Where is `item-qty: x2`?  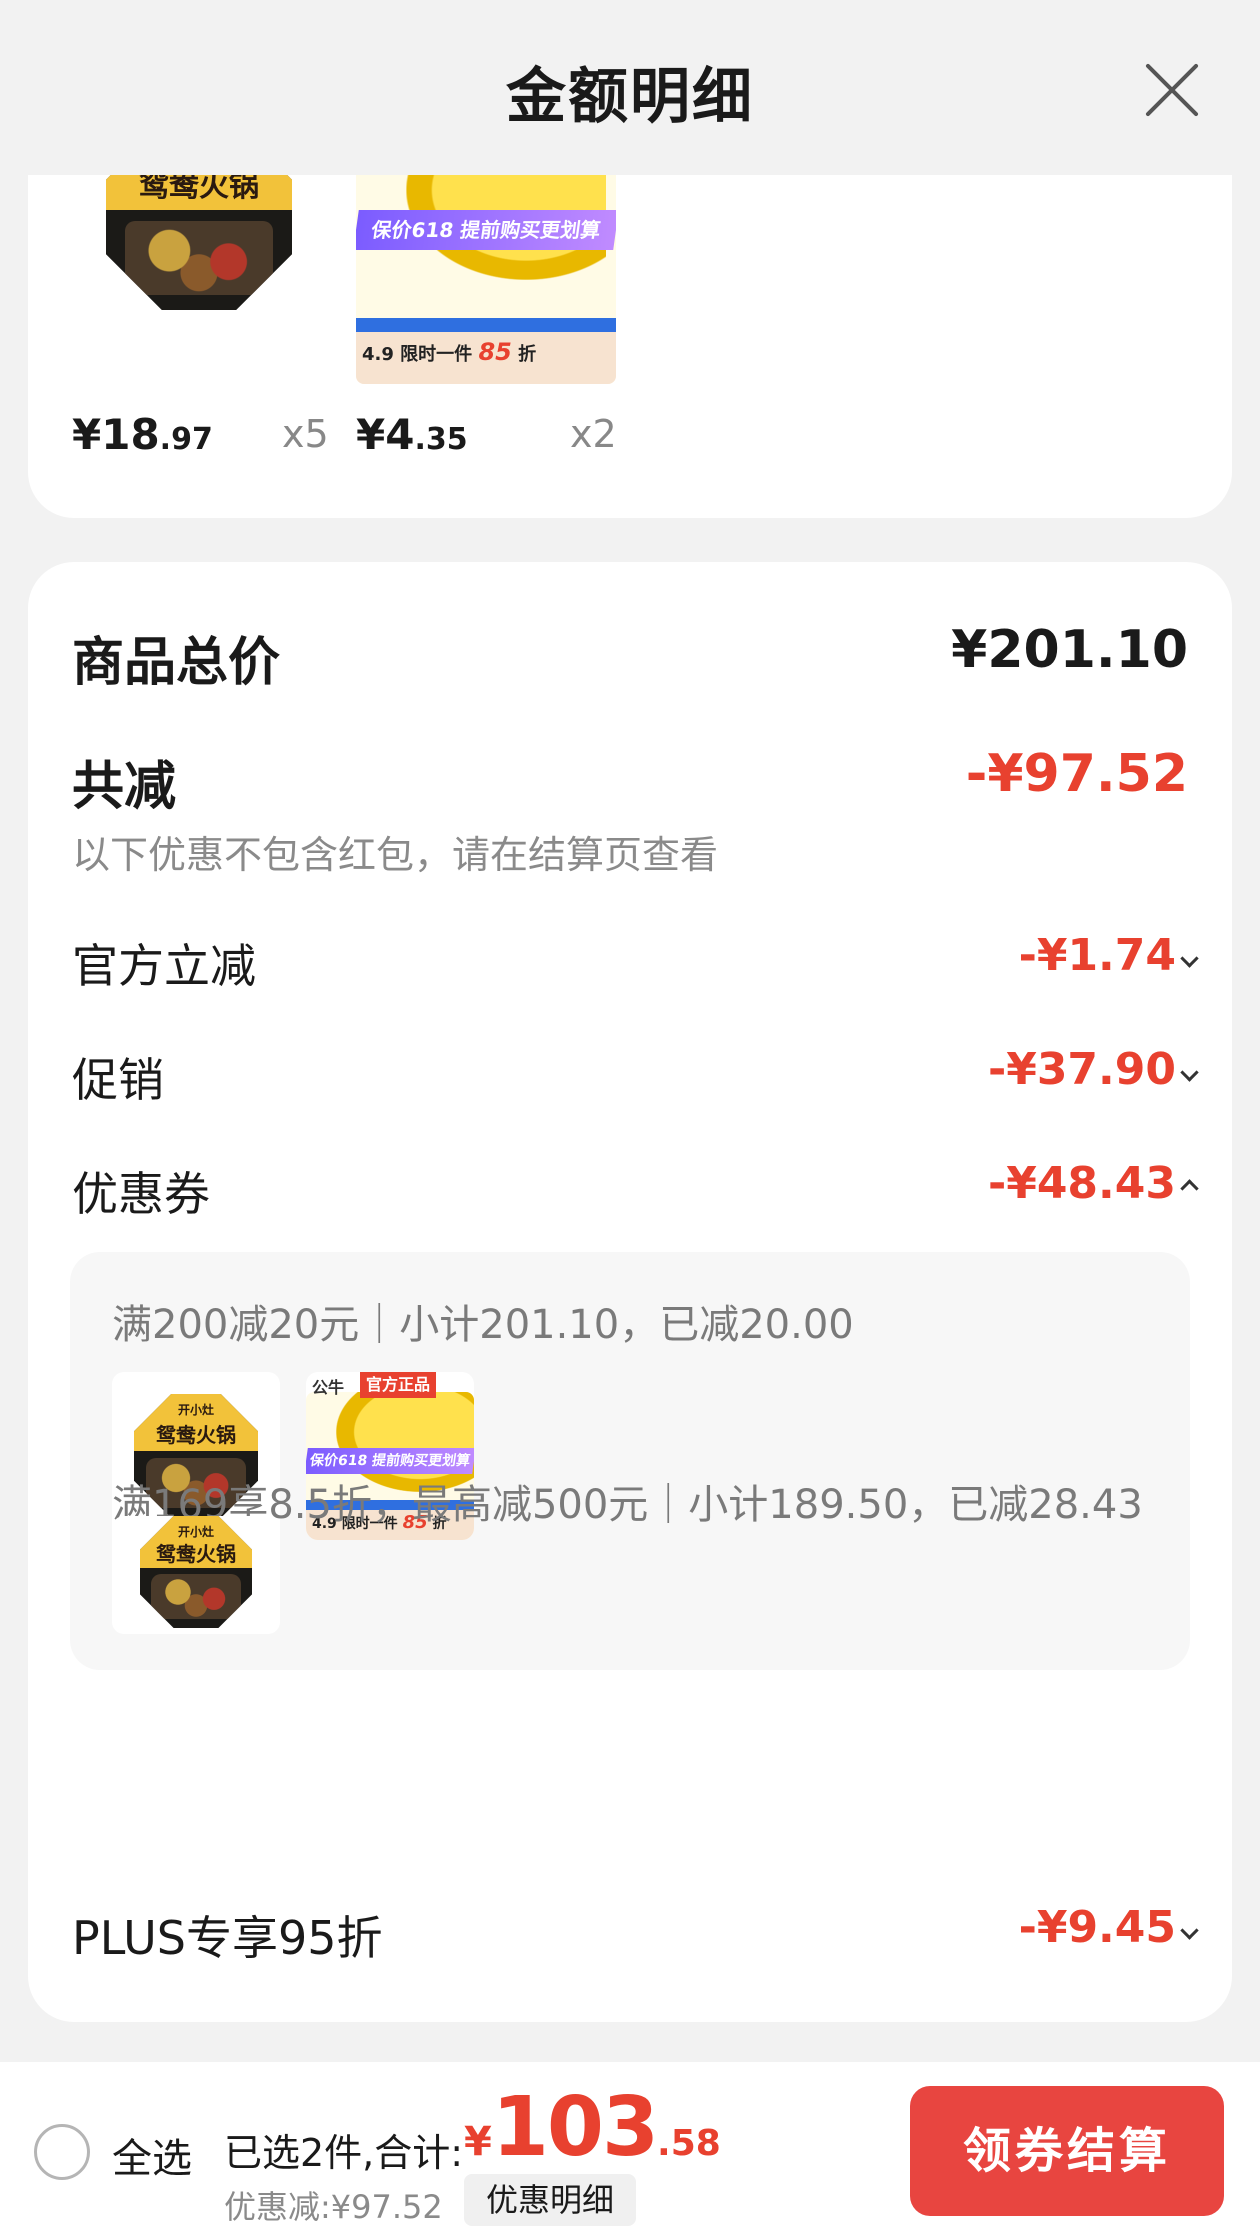 item-qty: x2 is located at coordinates (593, 434).